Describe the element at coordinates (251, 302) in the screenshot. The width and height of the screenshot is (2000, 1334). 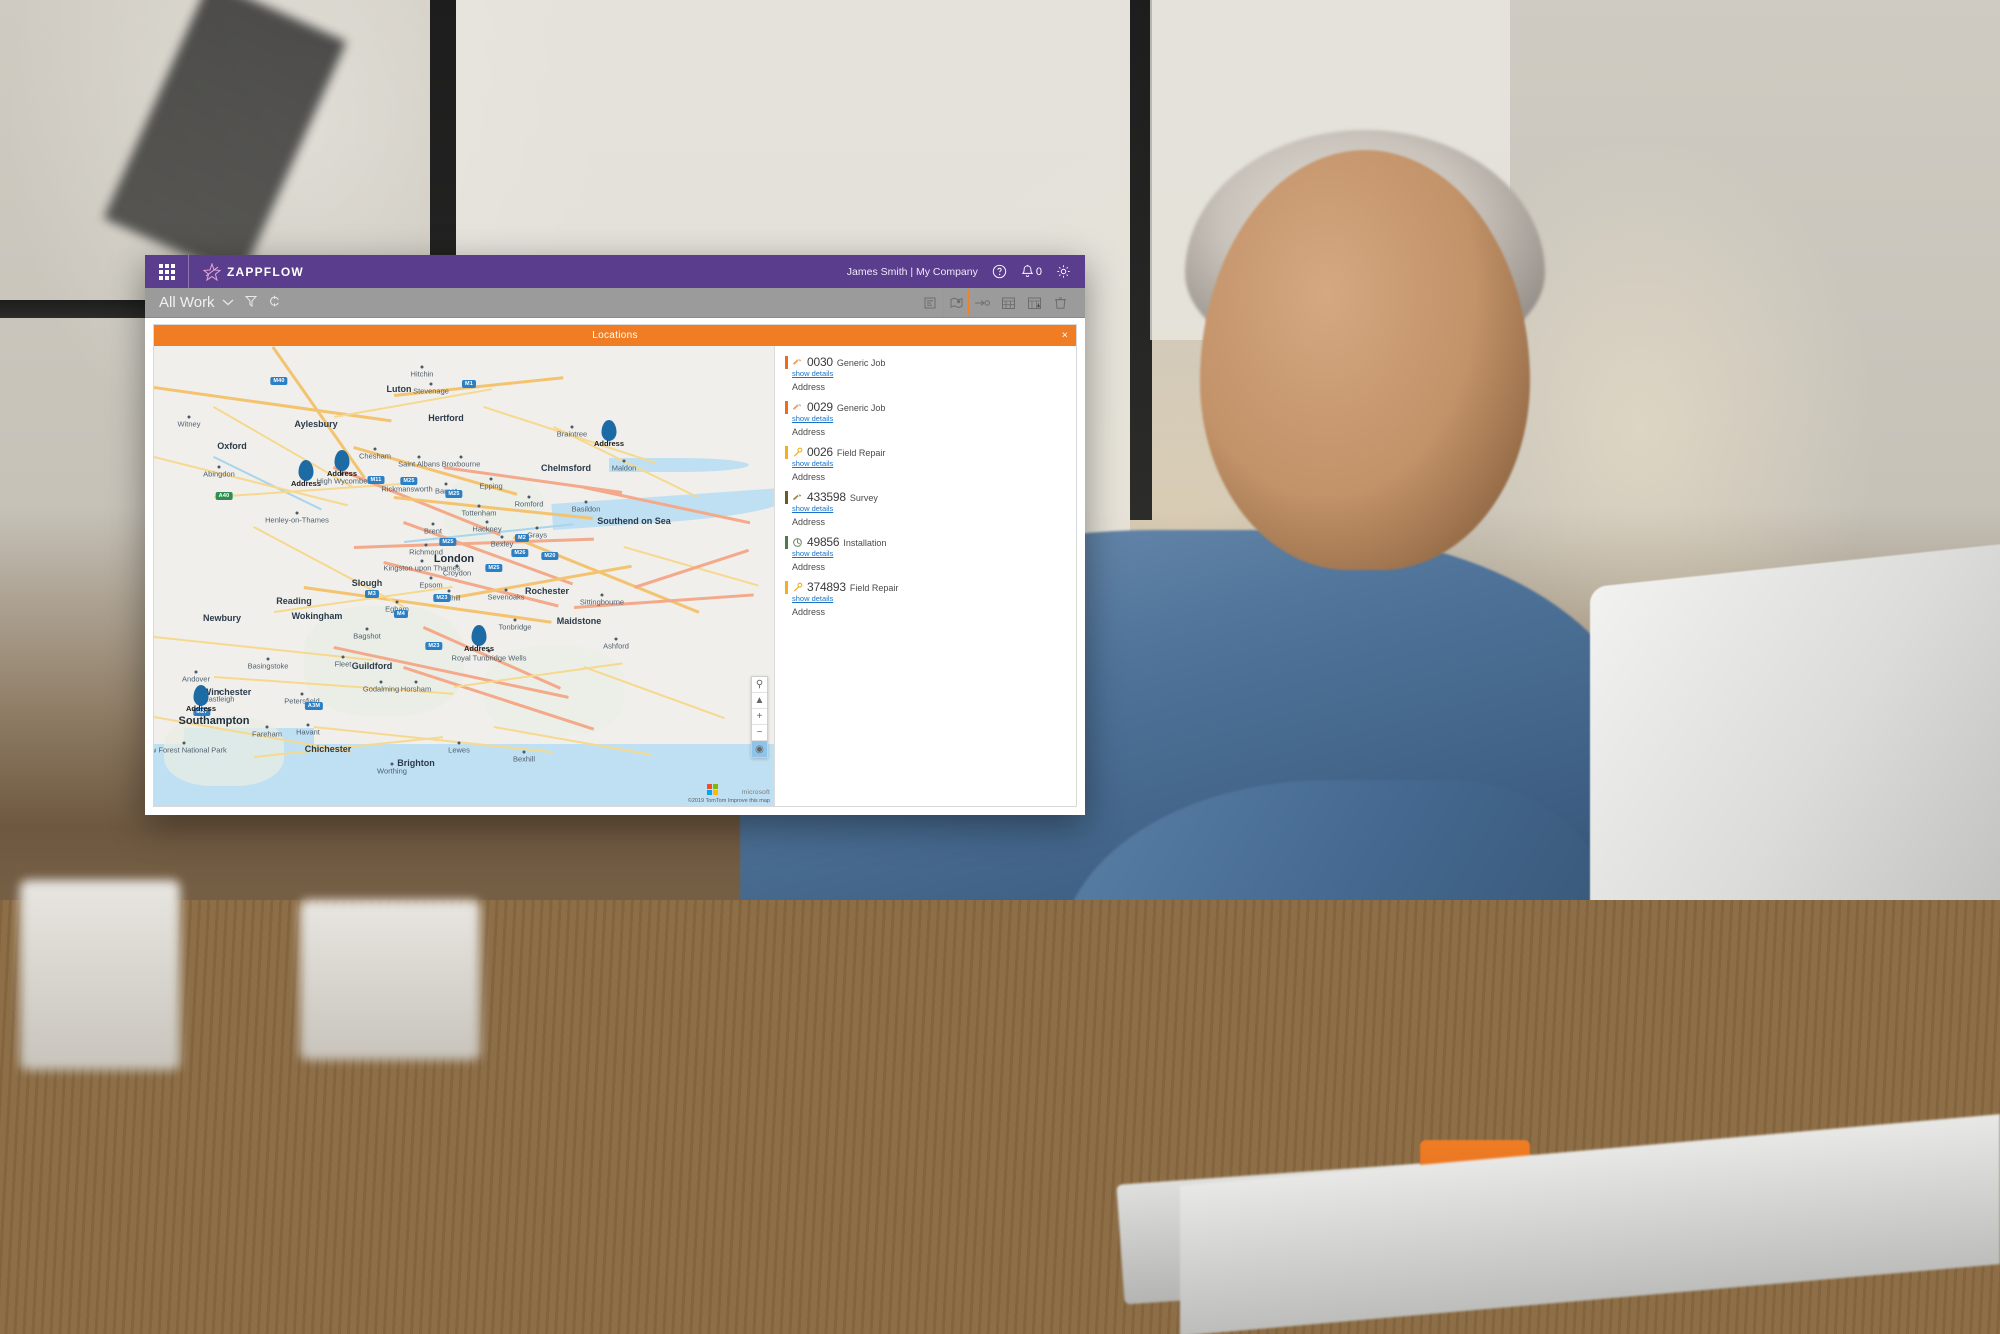
I see `filter-icon` at that location.